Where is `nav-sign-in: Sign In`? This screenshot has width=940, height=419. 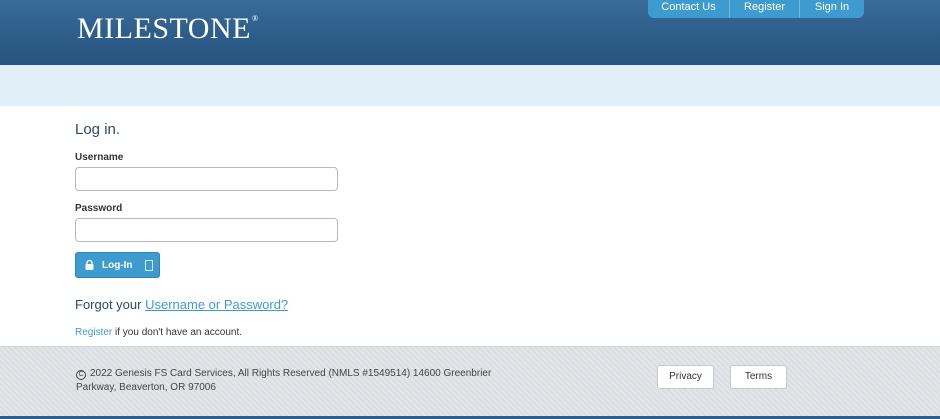
nav-sign-in: Sign In is located at coordinates (832, 9).